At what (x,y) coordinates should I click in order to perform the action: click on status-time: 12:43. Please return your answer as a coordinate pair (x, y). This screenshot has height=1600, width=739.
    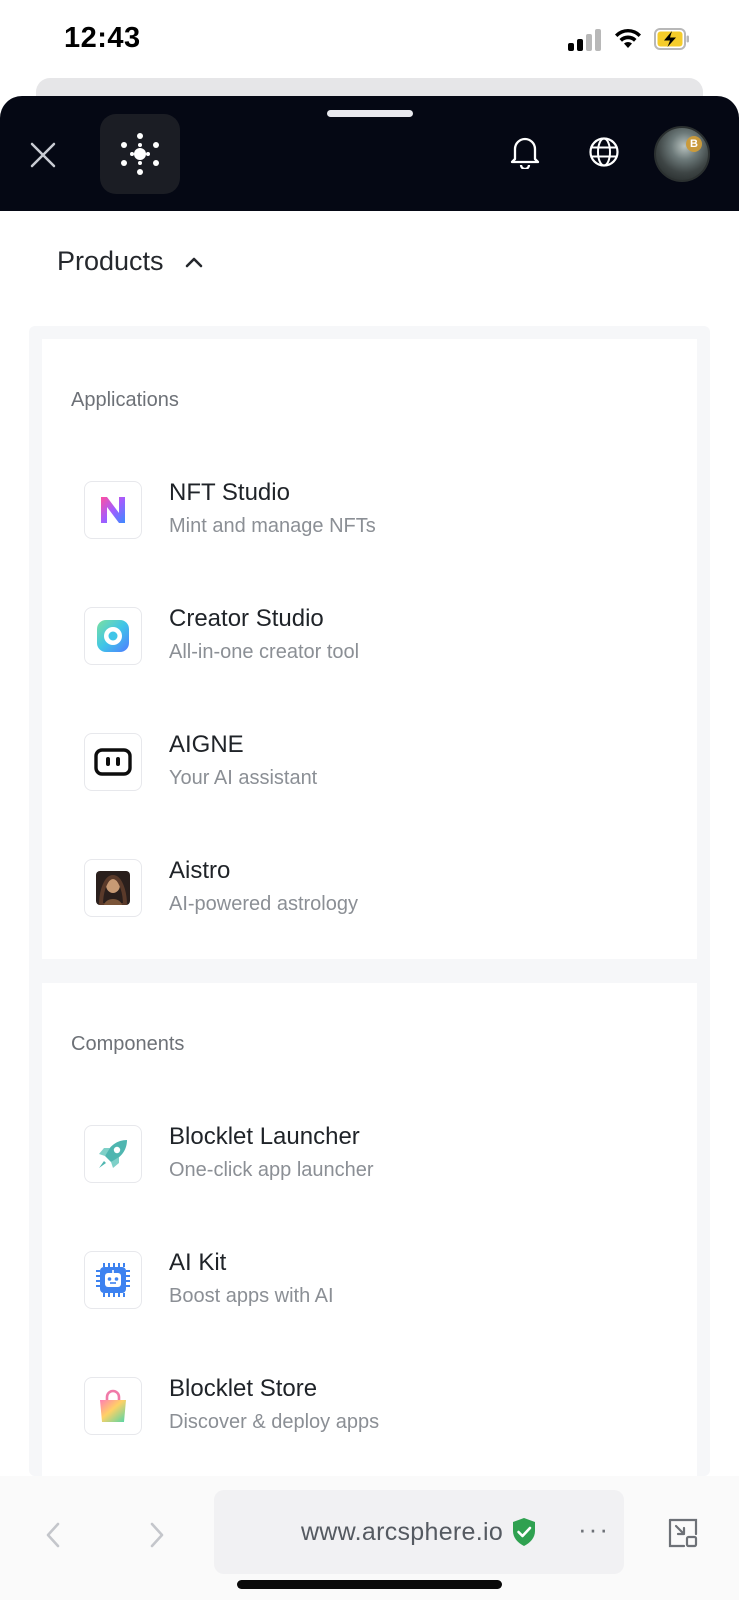
    Looking at the image, I should click on (102, 38).